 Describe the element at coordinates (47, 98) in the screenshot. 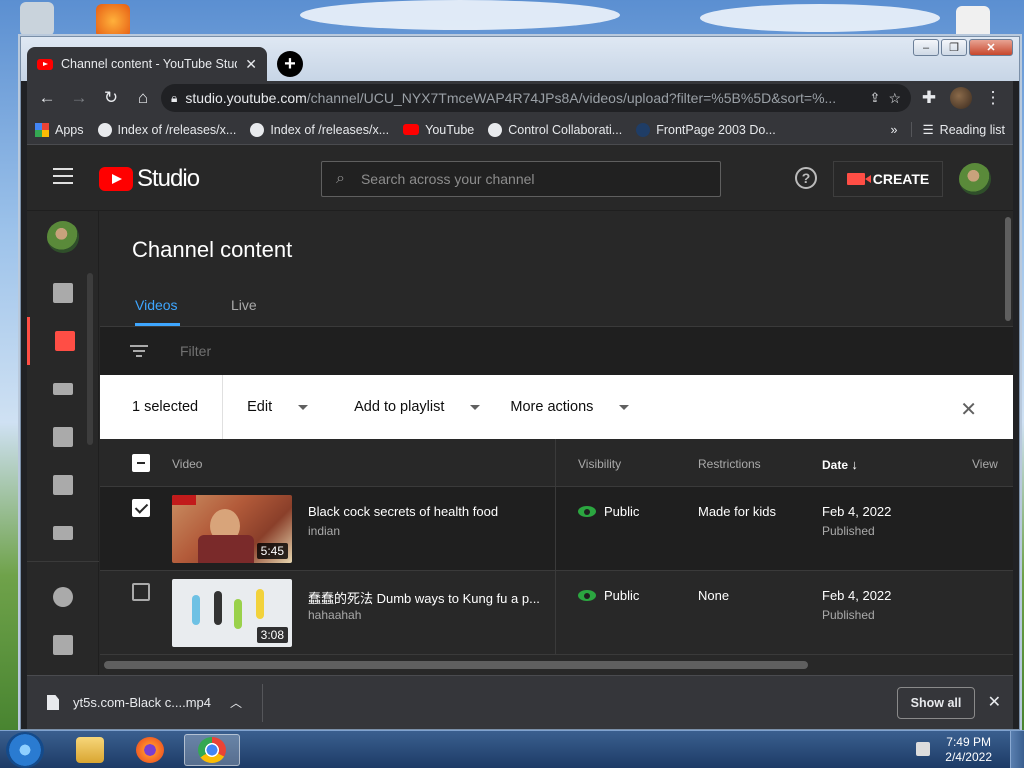

I see `back-icon: ←` at that location.